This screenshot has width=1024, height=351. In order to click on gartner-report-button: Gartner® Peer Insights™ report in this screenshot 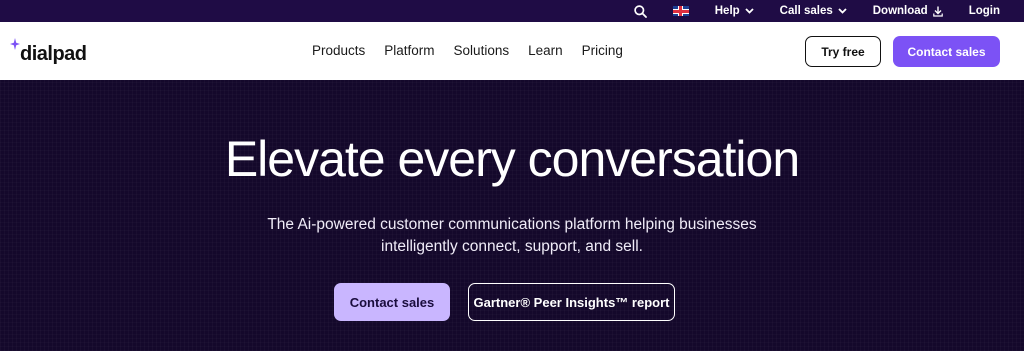, I will do `click(571, 302)`.